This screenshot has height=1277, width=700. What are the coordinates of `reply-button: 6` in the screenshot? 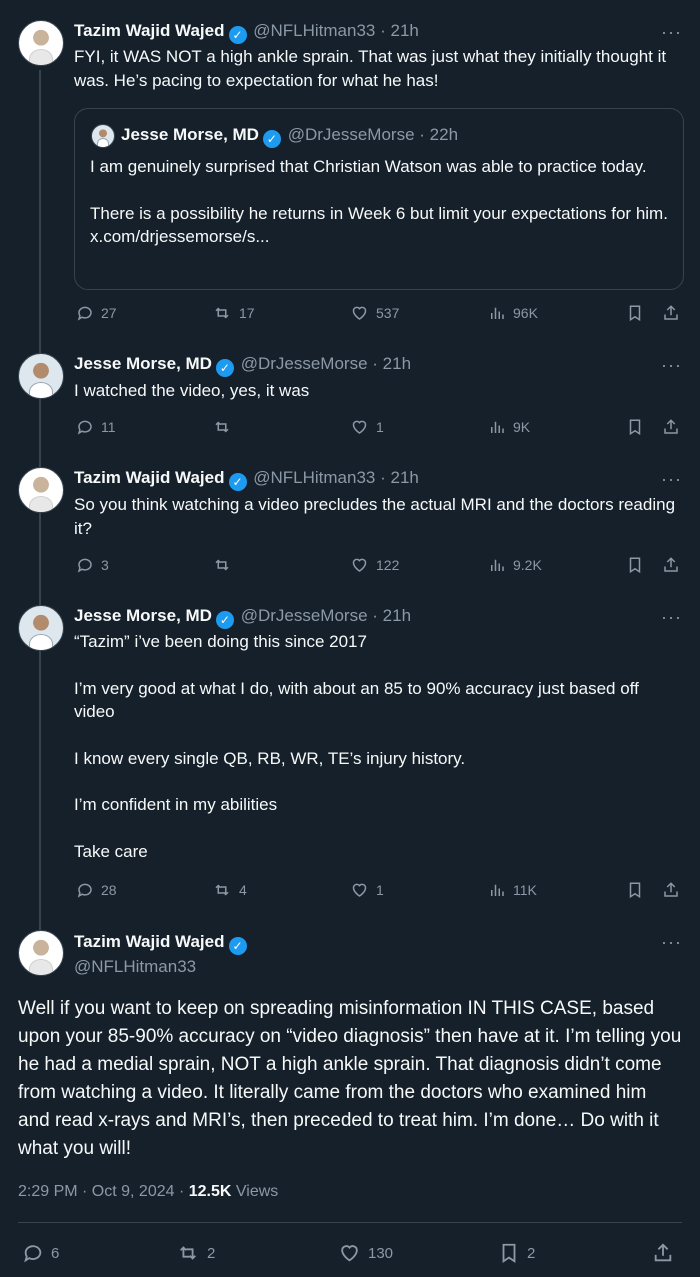 It's located at (40, 1253).